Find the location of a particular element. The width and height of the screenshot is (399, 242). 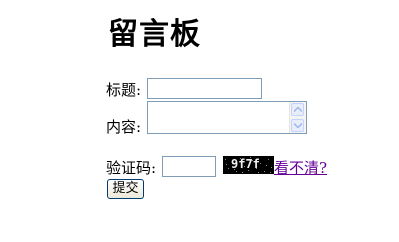

captcha-input is located at coordinates (189, 166).